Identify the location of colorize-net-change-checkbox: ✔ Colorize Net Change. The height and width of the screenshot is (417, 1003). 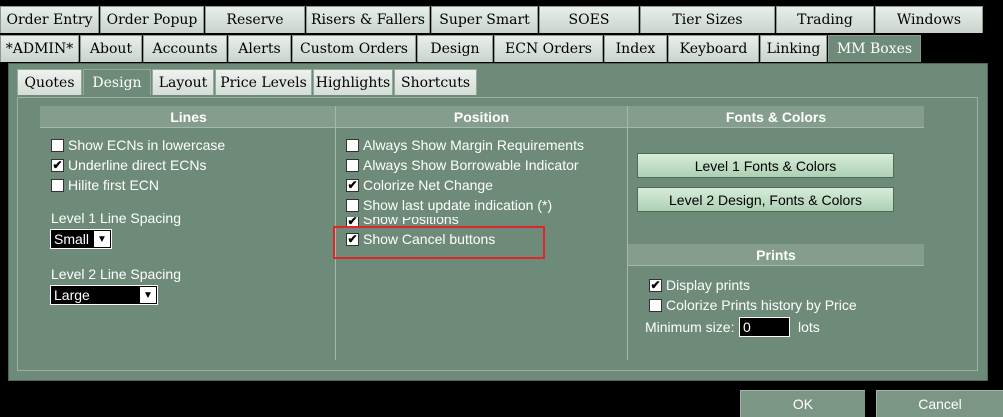
(419, 185).